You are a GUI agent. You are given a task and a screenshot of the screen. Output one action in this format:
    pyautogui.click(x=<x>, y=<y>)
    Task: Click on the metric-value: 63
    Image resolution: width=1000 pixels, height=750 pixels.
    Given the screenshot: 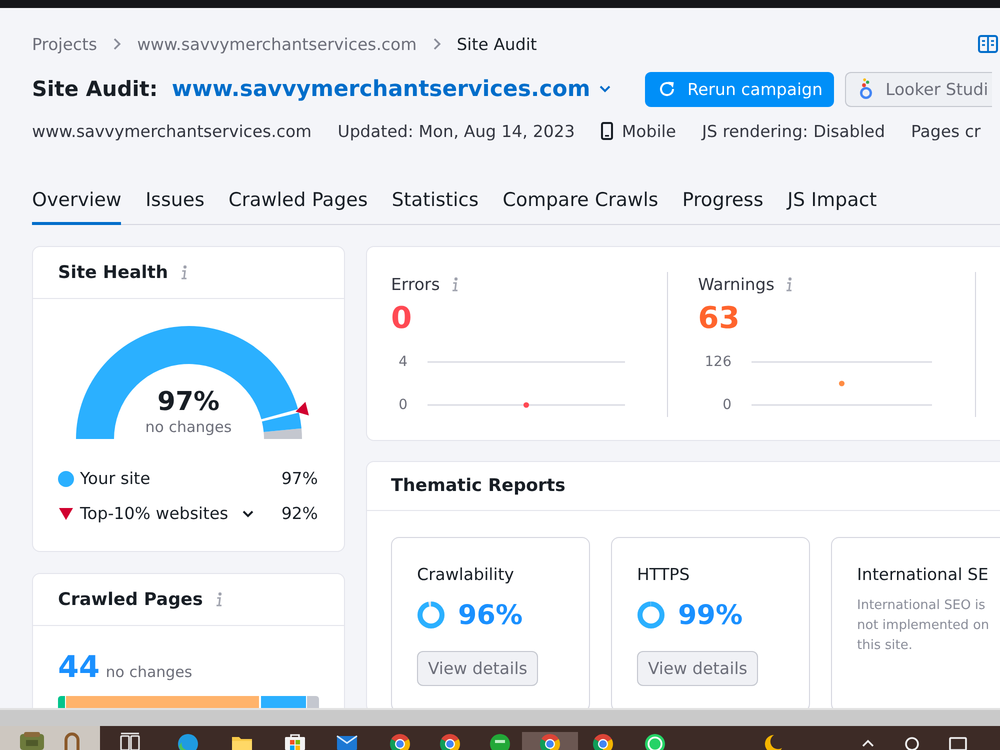 What is the action you would take?
    pyautogui.click(x=836, y=319)
    